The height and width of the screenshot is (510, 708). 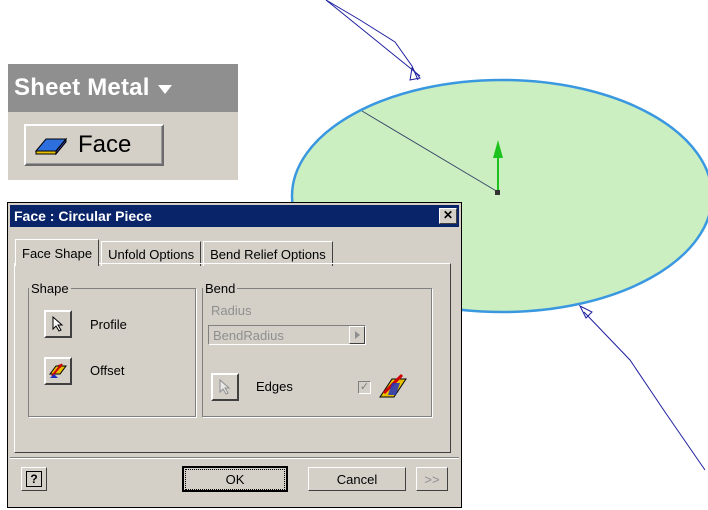 What do you see at coordinates (57, 252) in the screenshot?
I see `tab-face-shape: Face Shape` at bounding box center [57, 252].